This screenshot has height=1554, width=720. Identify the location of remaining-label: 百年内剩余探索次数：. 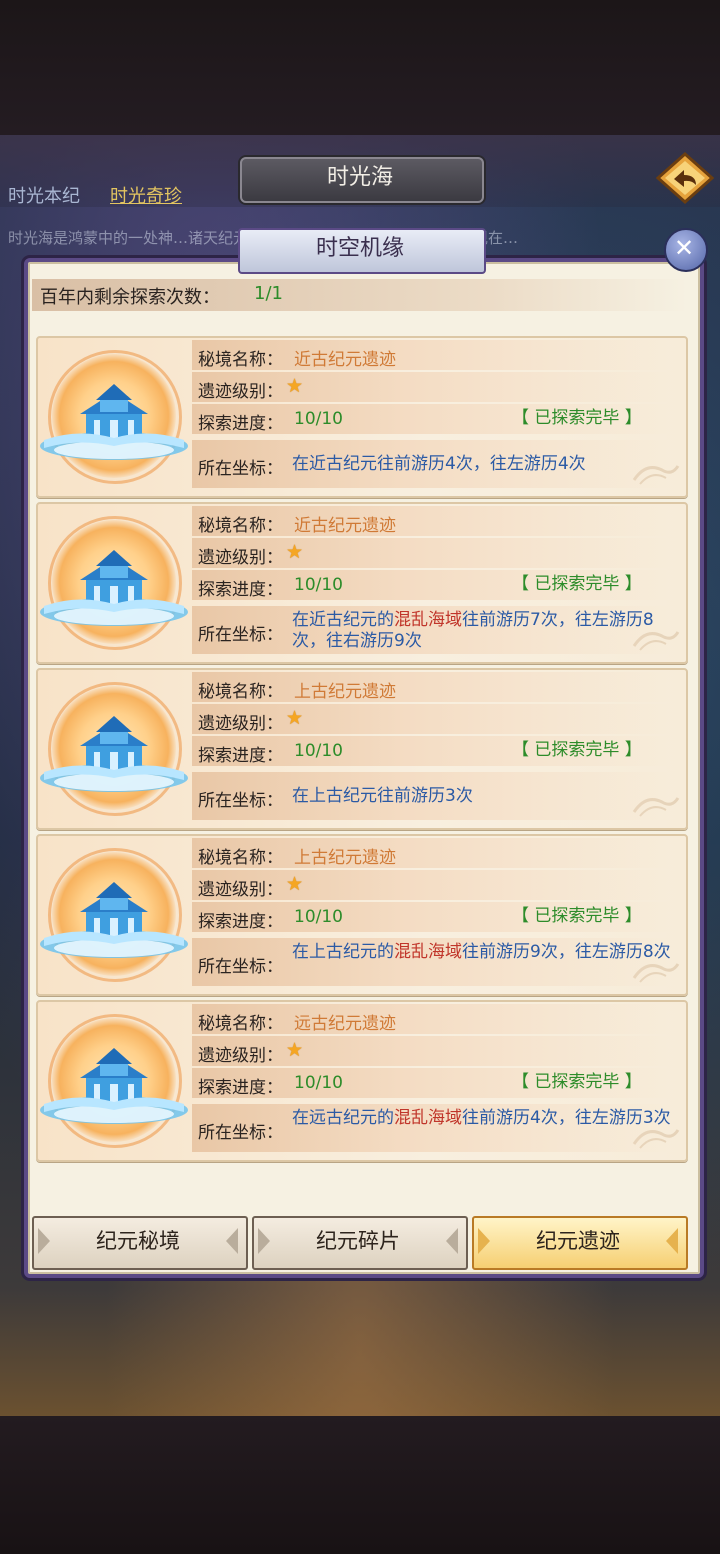
(130, 297).